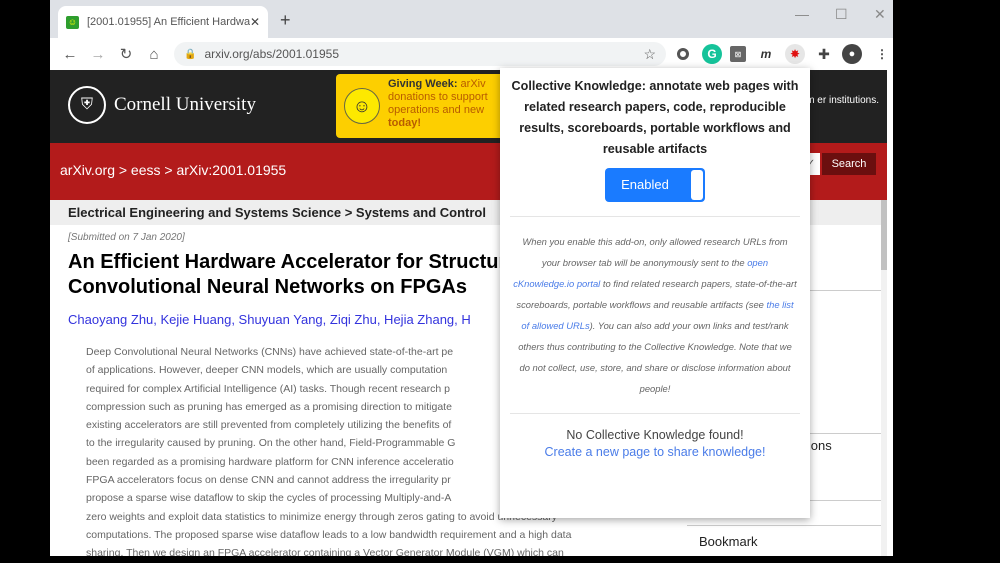  Describe the element at coordinates (190, 54) in the screenshot. I see `lock-icon: 🔒` at that location.